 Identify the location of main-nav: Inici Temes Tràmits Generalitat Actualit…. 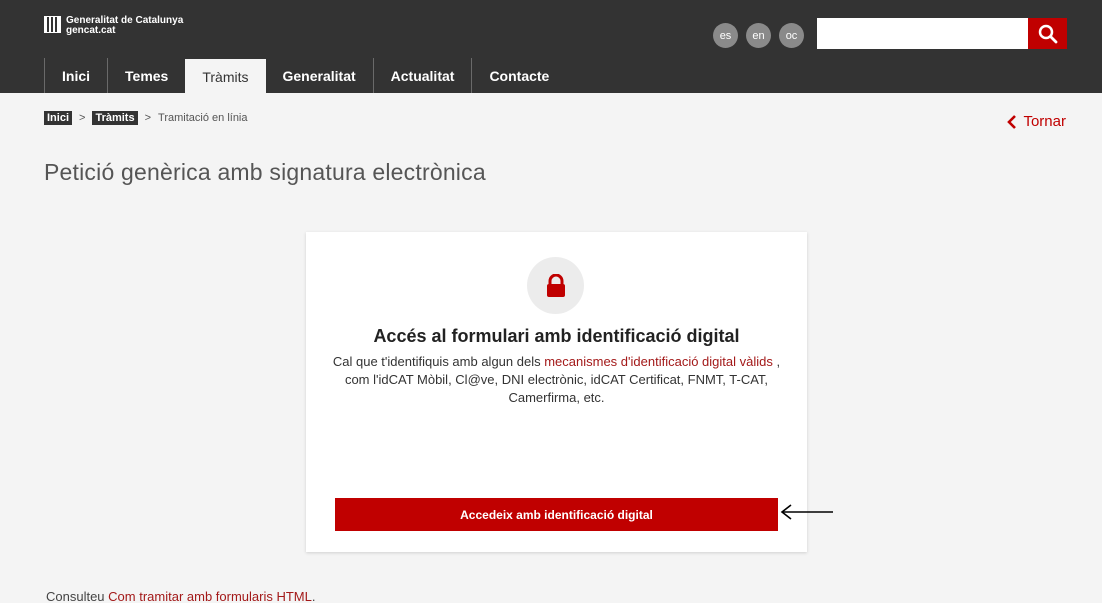
(305, 76).